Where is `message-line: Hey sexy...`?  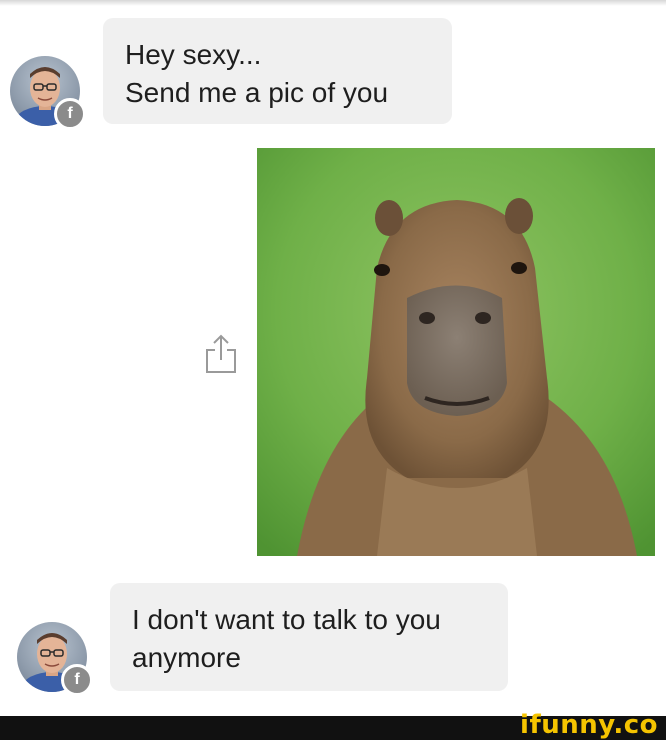
message-line: Hey sexy... is located at coordinates (193, 54).